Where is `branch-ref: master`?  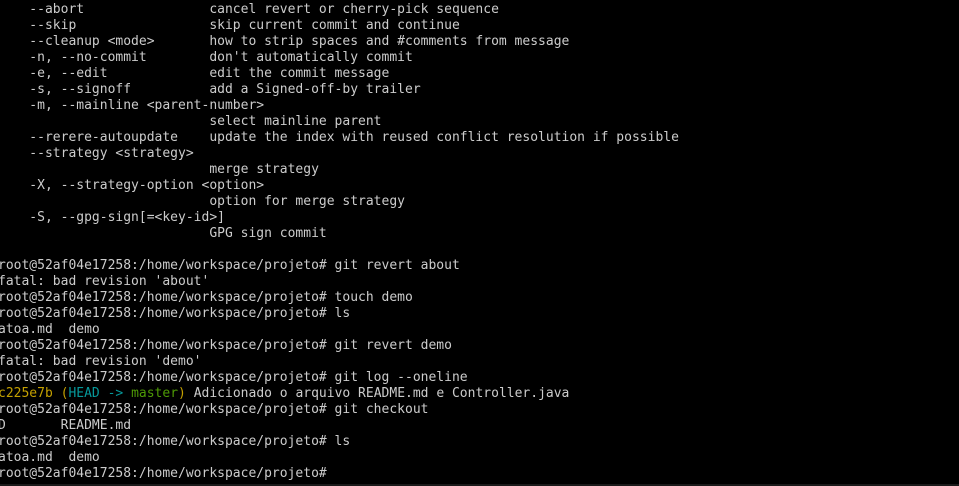 branch-ref: master is located at coordinates (155, 393).